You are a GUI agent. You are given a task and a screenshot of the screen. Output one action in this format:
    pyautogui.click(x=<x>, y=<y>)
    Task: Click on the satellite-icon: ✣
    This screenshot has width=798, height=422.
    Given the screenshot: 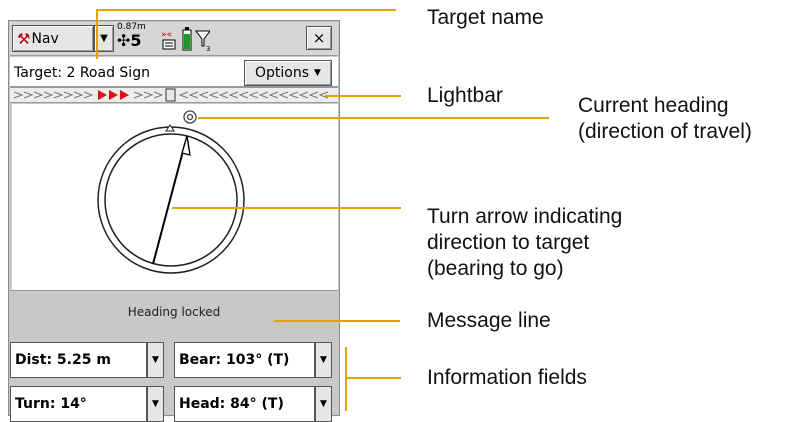 What is the action you would take?
    pyautogui.click(x=124, y=40)
    